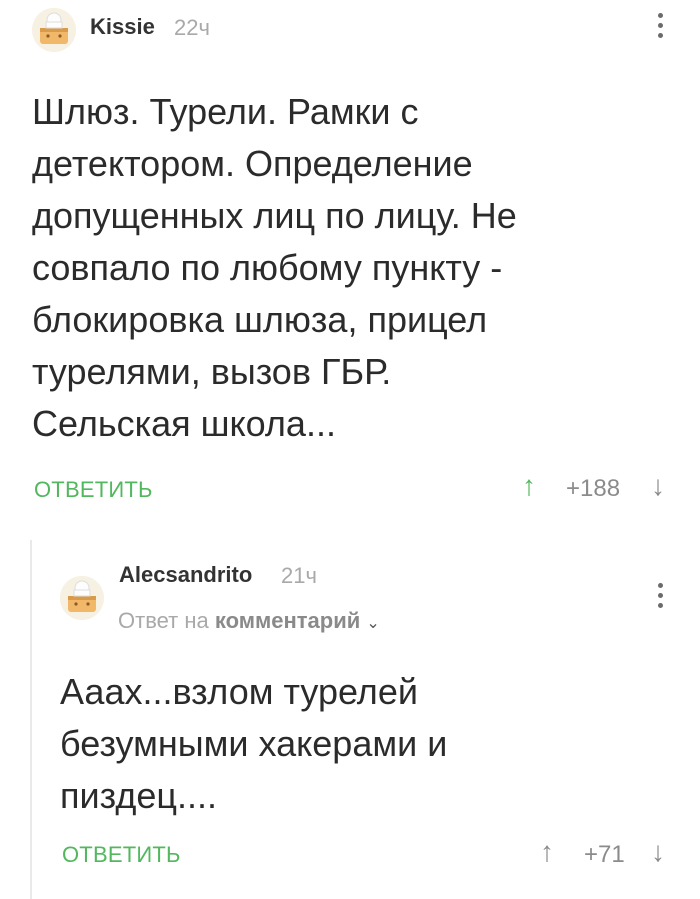  I want to click on reply-to-prefix: Ответ на, so click(163, 620).